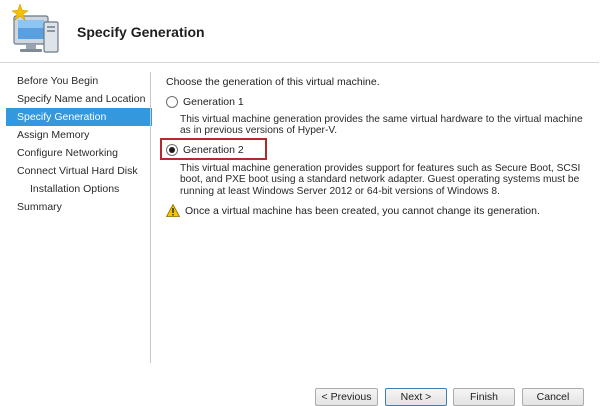 This screenshot has width=600, height=406. I want to click on generation-1-radio, so click(172, 102).